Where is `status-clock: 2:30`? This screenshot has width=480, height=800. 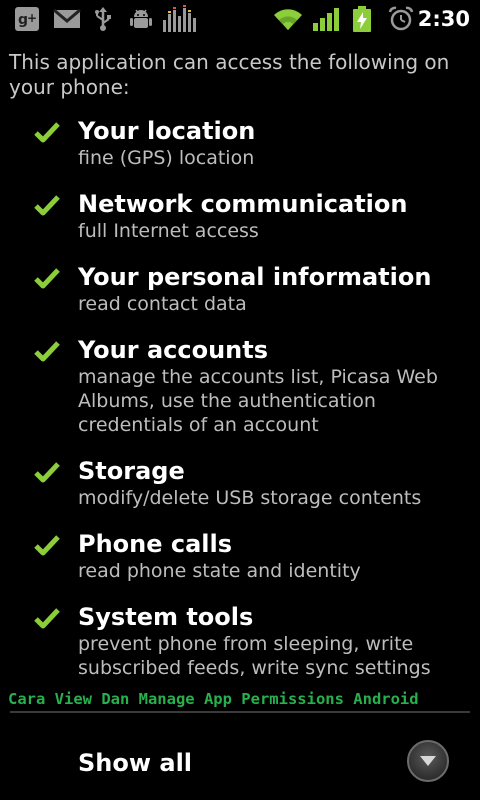
status-clock: 2:30 is located at coordinates (443, 19).